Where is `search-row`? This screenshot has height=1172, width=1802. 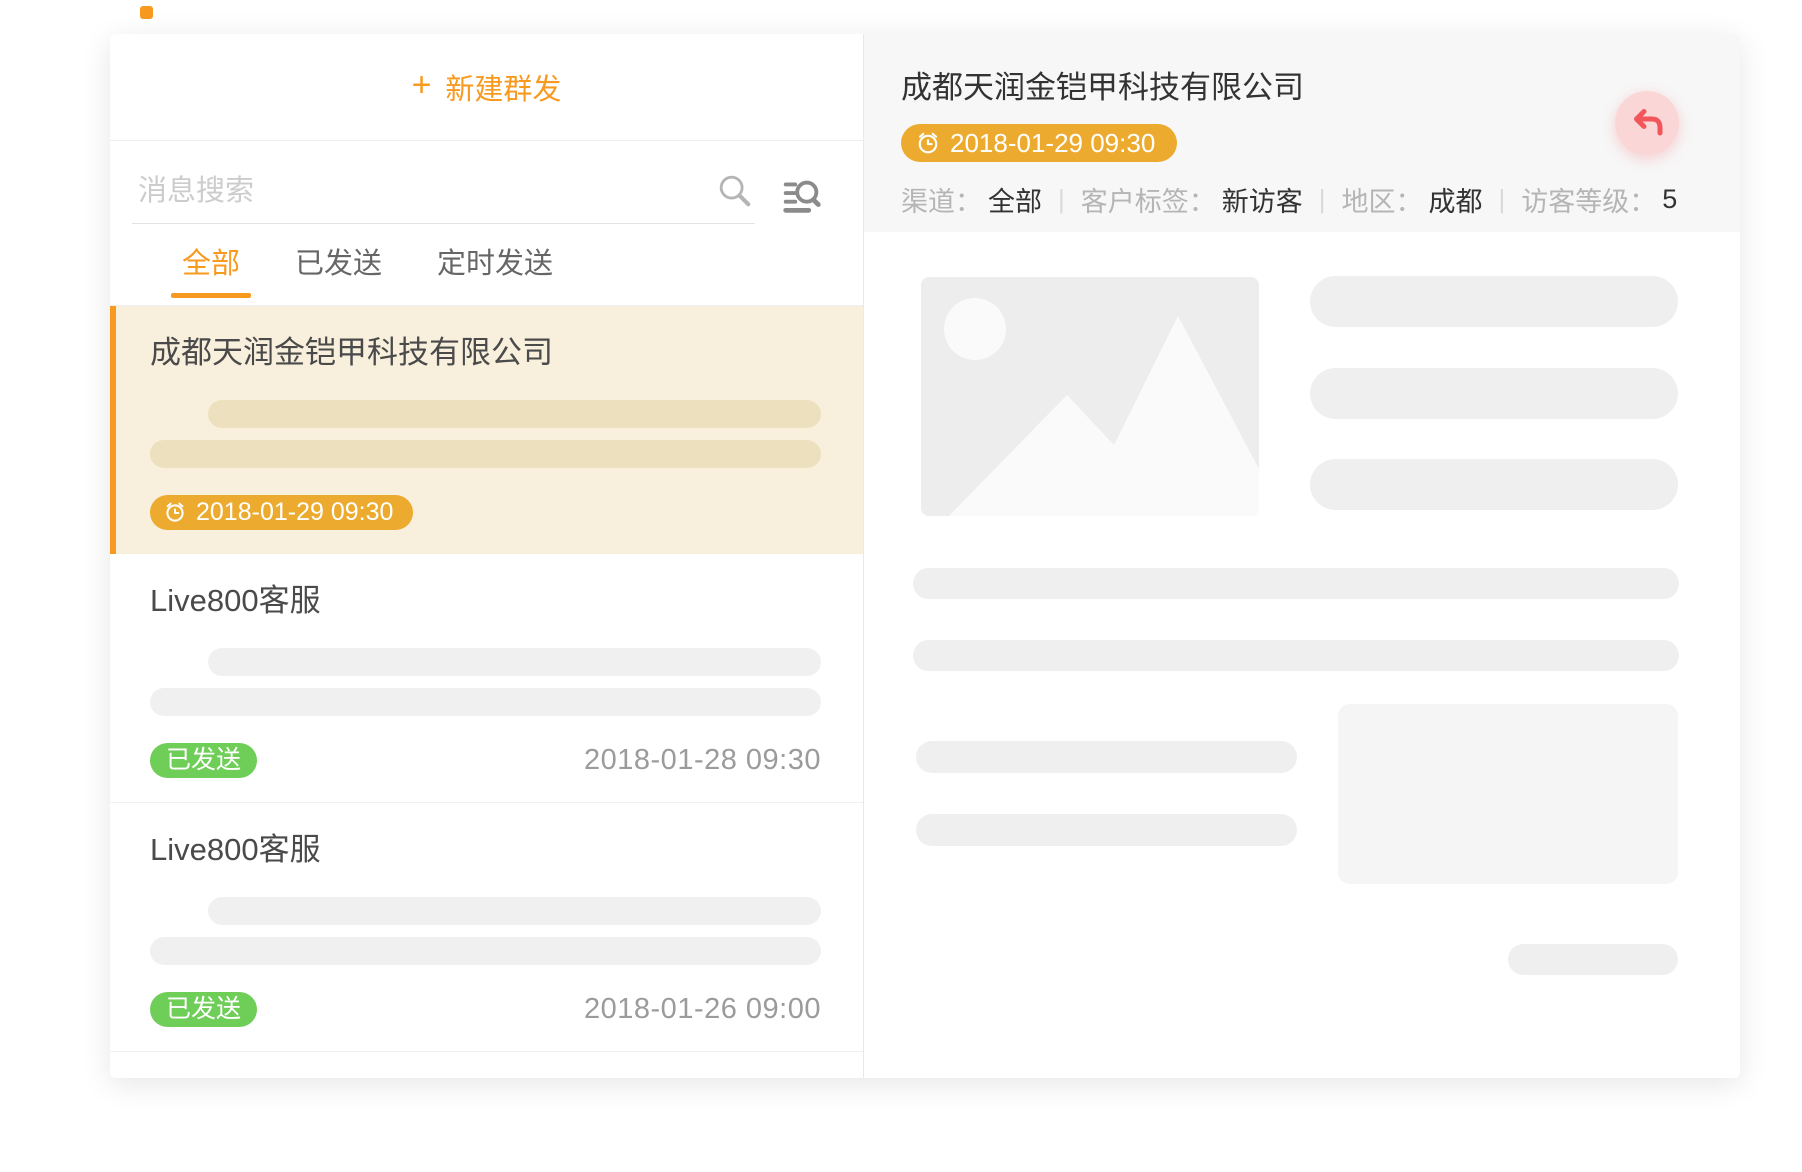
search-row is located at coordinates (486, 195).